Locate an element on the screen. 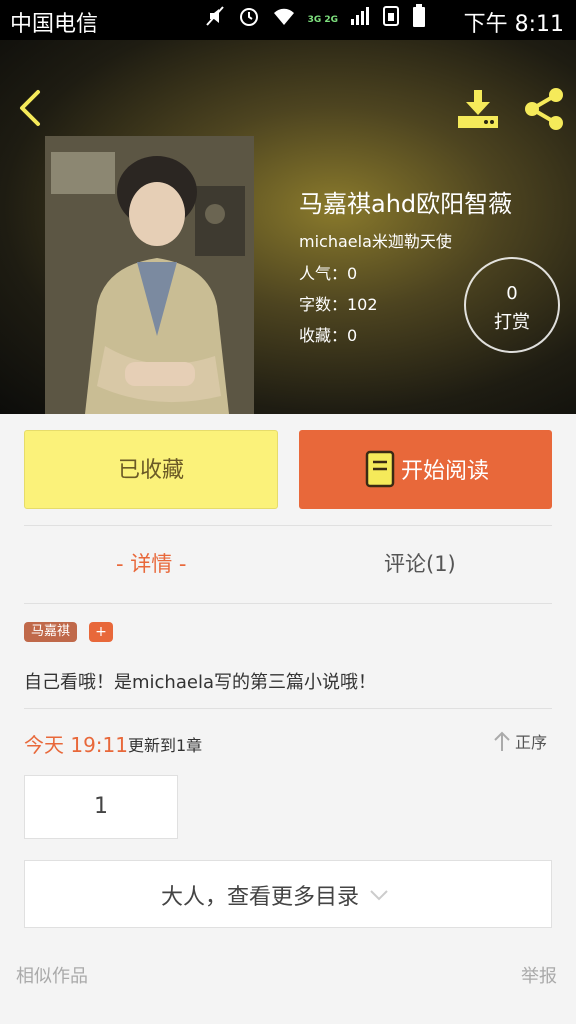 This screenshot has width=576, height=1024. carrier-name: 中国电信 is located at coordinates (54, 24).